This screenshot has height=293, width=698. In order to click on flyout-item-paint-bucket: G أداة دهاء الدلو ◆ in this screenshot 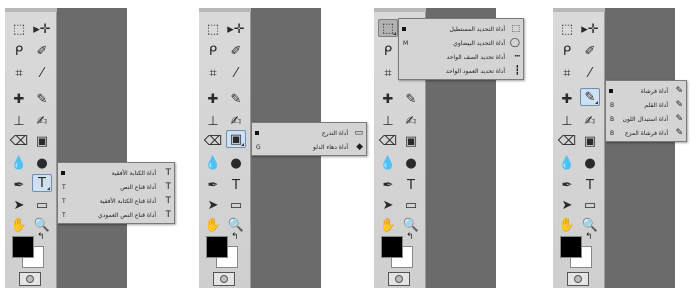, I will do `click(309, 147)`.